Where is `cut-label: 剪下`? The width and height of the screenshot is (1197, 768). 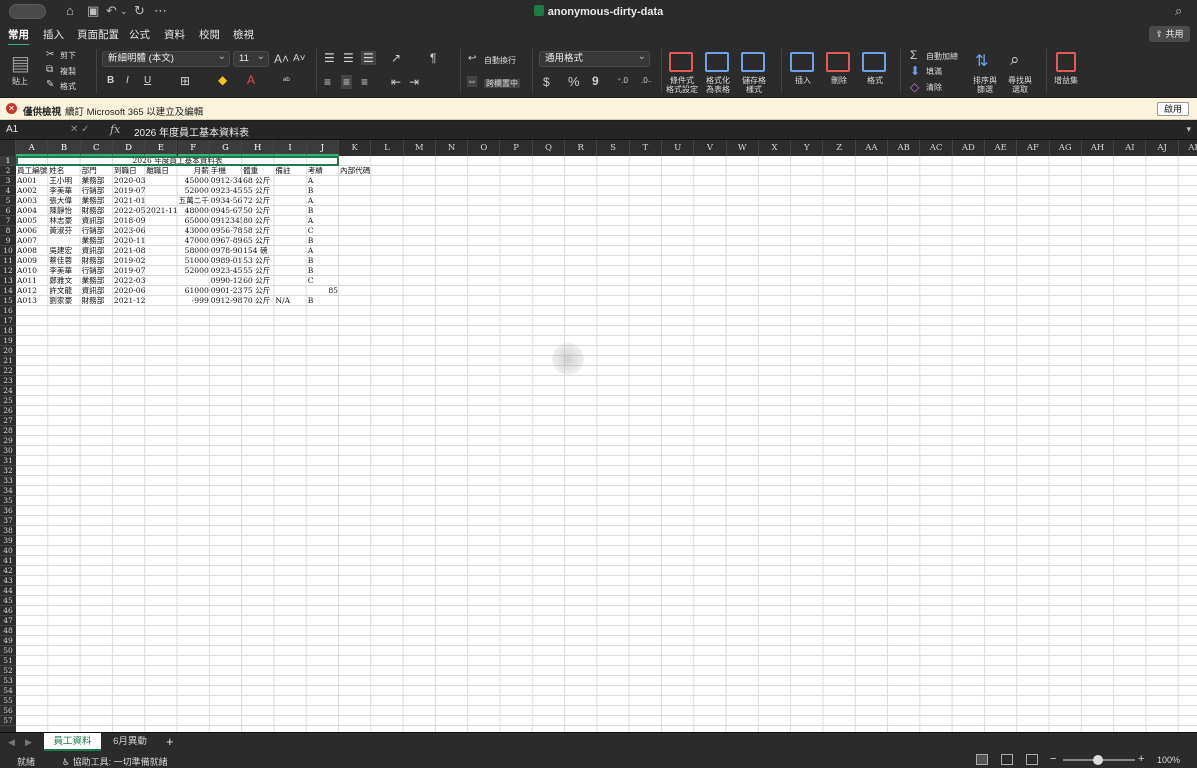 cut-label: 剪下 is located at coordinates (68, 55).